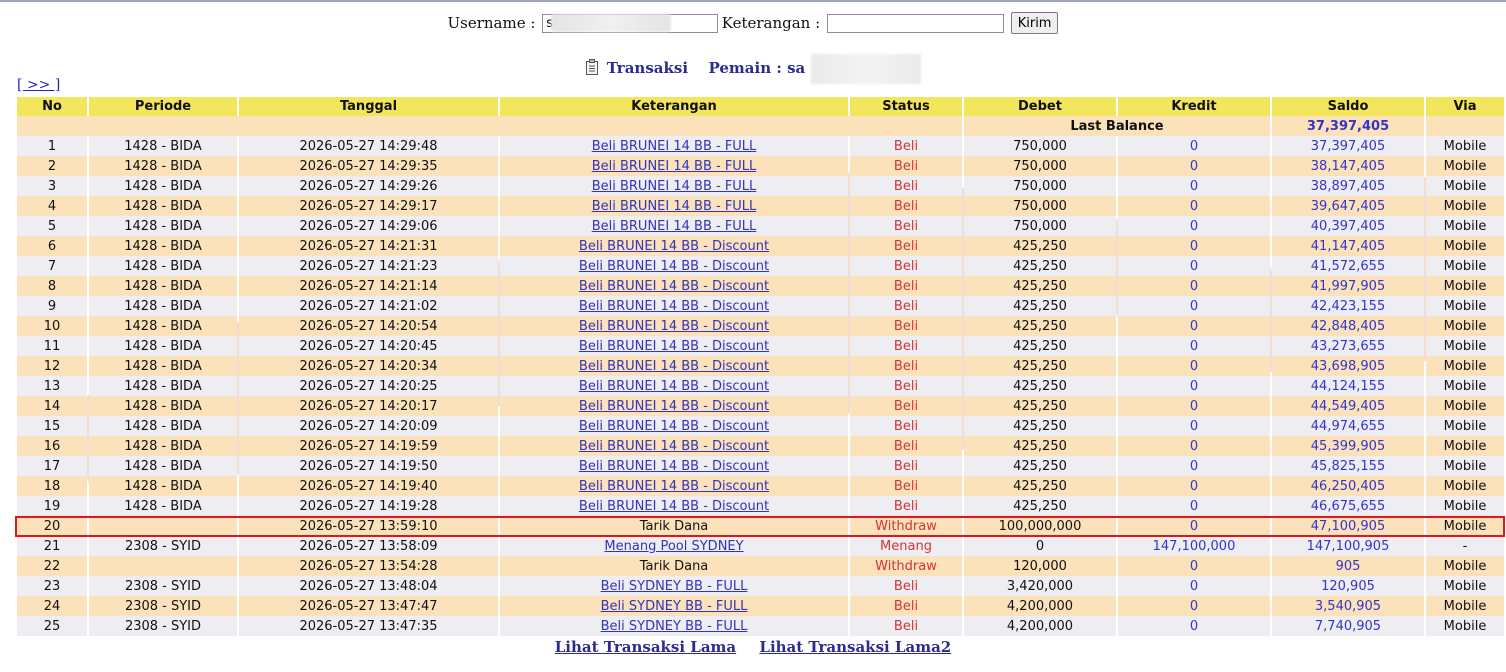 The width and height of the screenshot is (1506, 672). I want to click on row-number-cell: 9, so click(52, 306).